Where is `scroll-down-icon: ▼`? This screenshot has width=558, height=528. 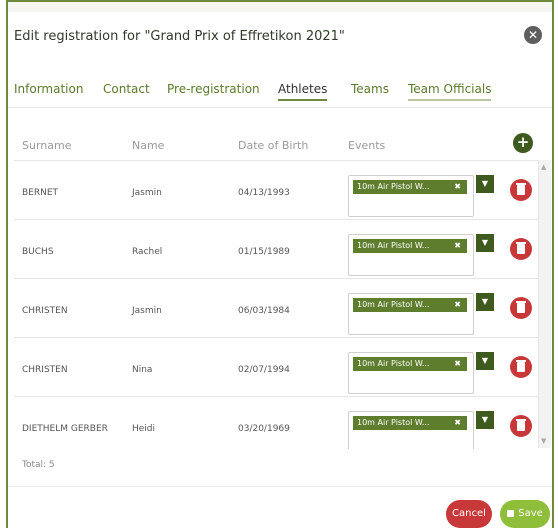
scroll-down-icon: ▼ is located at coordinates (543, 441).